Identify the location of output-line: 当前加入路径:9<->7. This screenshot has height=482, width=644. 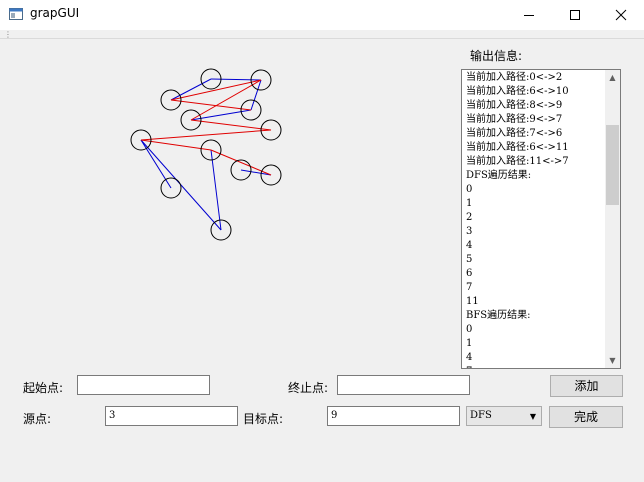
(514, 119).